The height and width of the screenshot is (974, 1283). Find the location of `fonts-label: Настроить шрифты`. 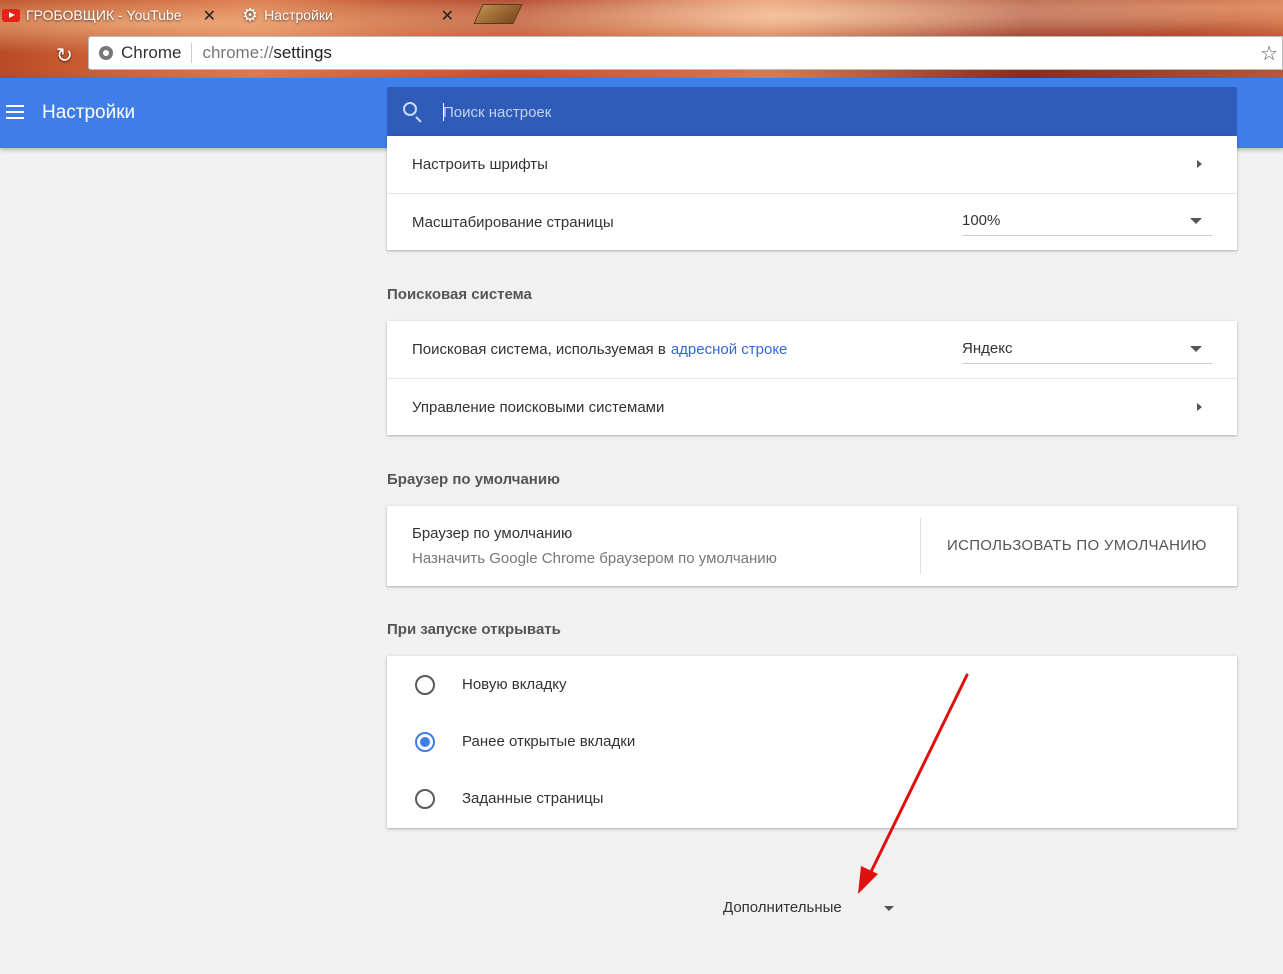

fonts-label: Настроить шрифты is located at coordinates (480, 164).